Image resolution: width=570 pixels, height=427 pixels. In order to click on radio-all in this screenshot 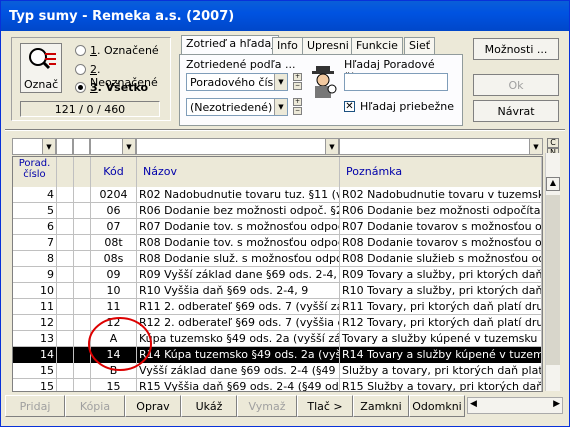, I will do `click(80, 87)`.